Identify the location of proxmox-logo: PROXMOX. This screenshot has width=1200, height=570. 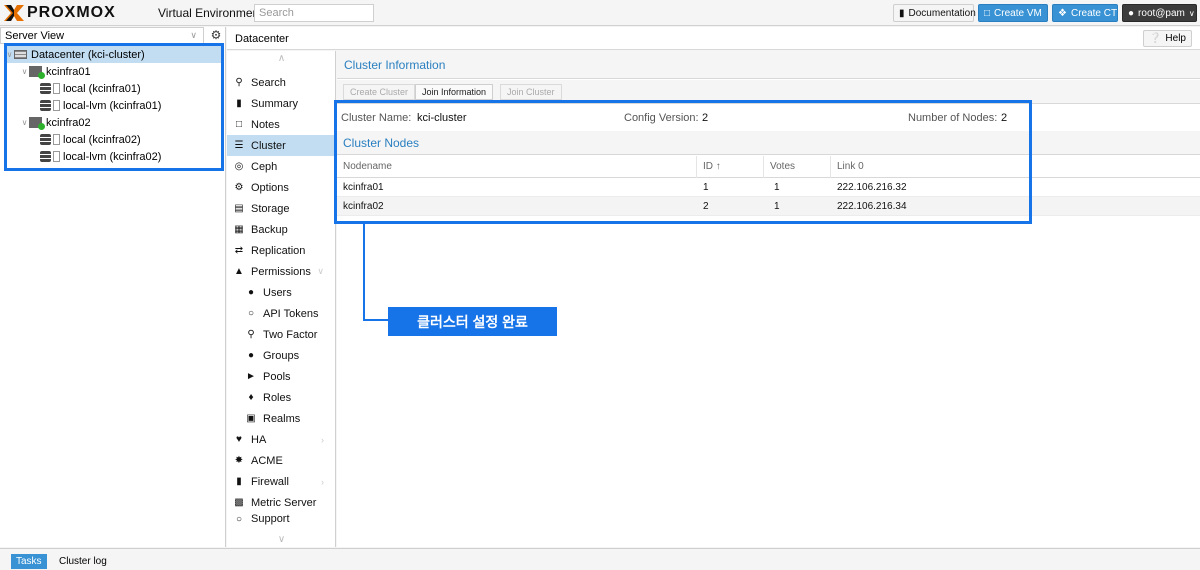
(59, 13).